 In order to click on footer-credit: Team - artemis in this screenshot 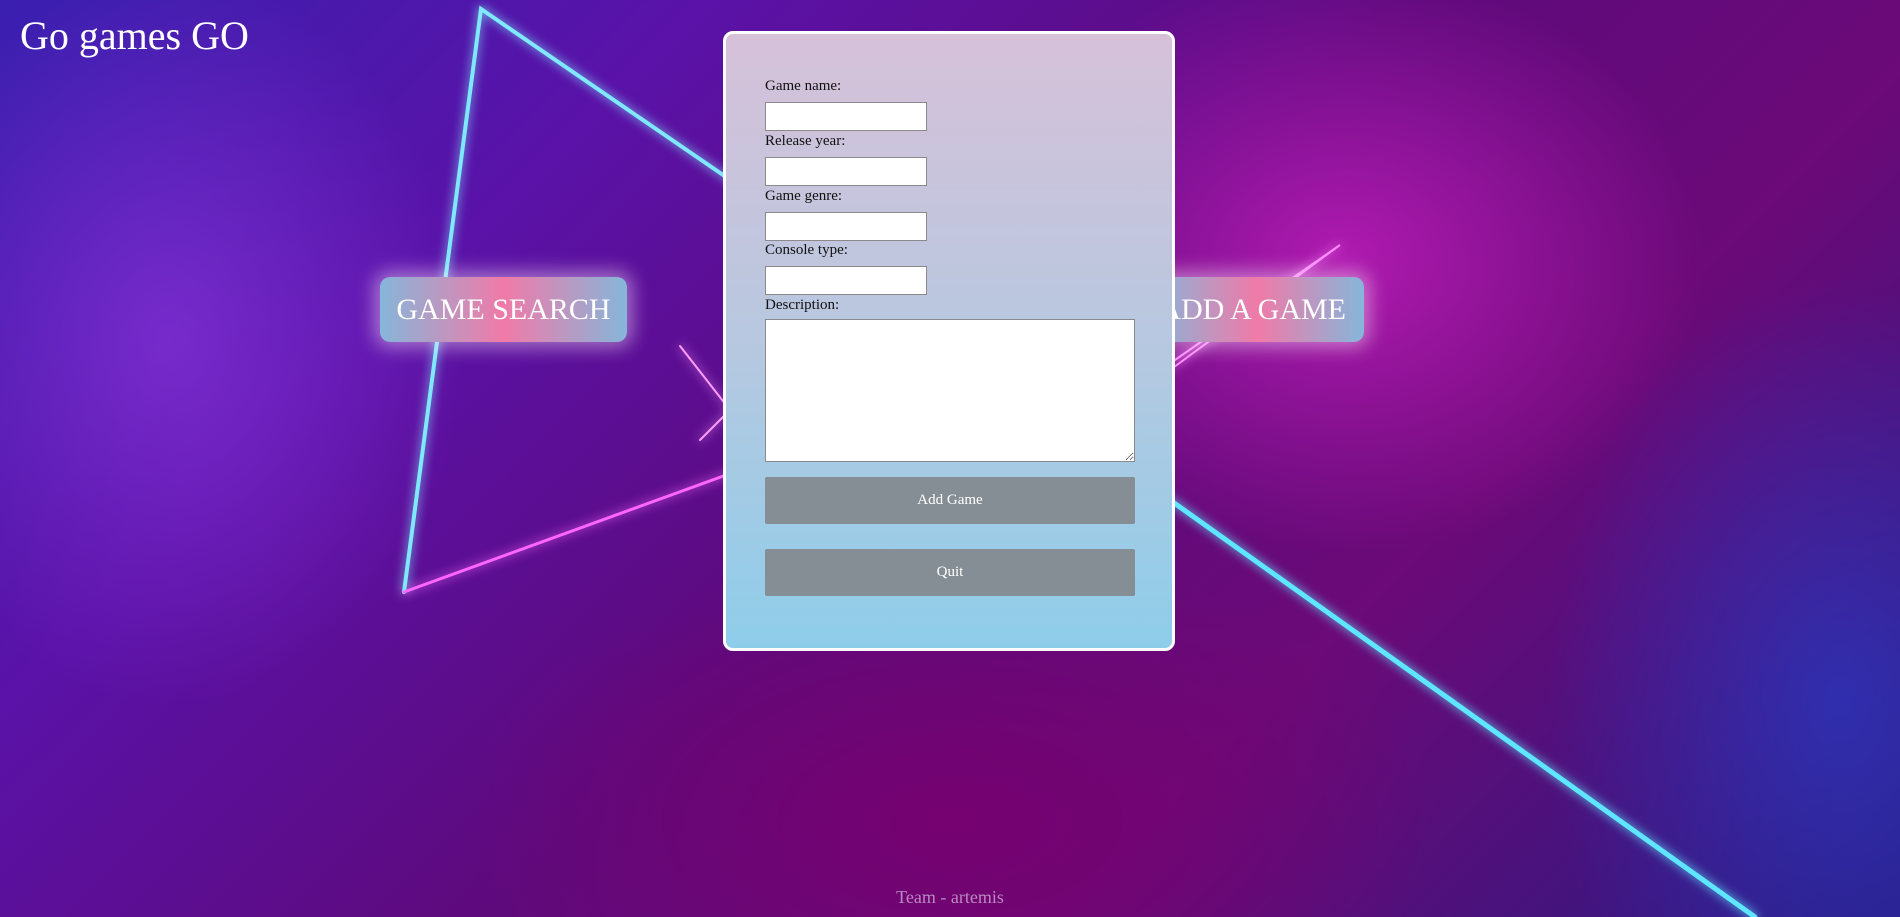, I will do `click(950, 897)`.